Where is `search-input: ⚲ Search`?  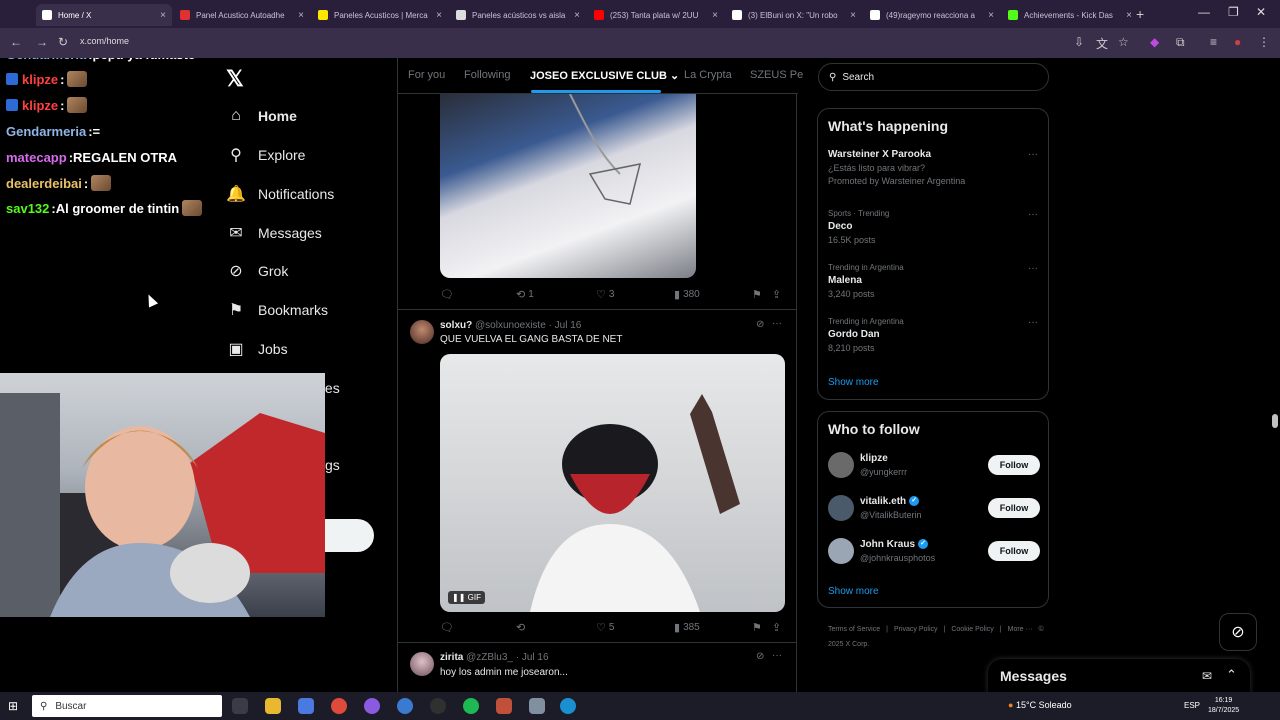 search-input: ⚲ Search is located at coordinates (933, 77).